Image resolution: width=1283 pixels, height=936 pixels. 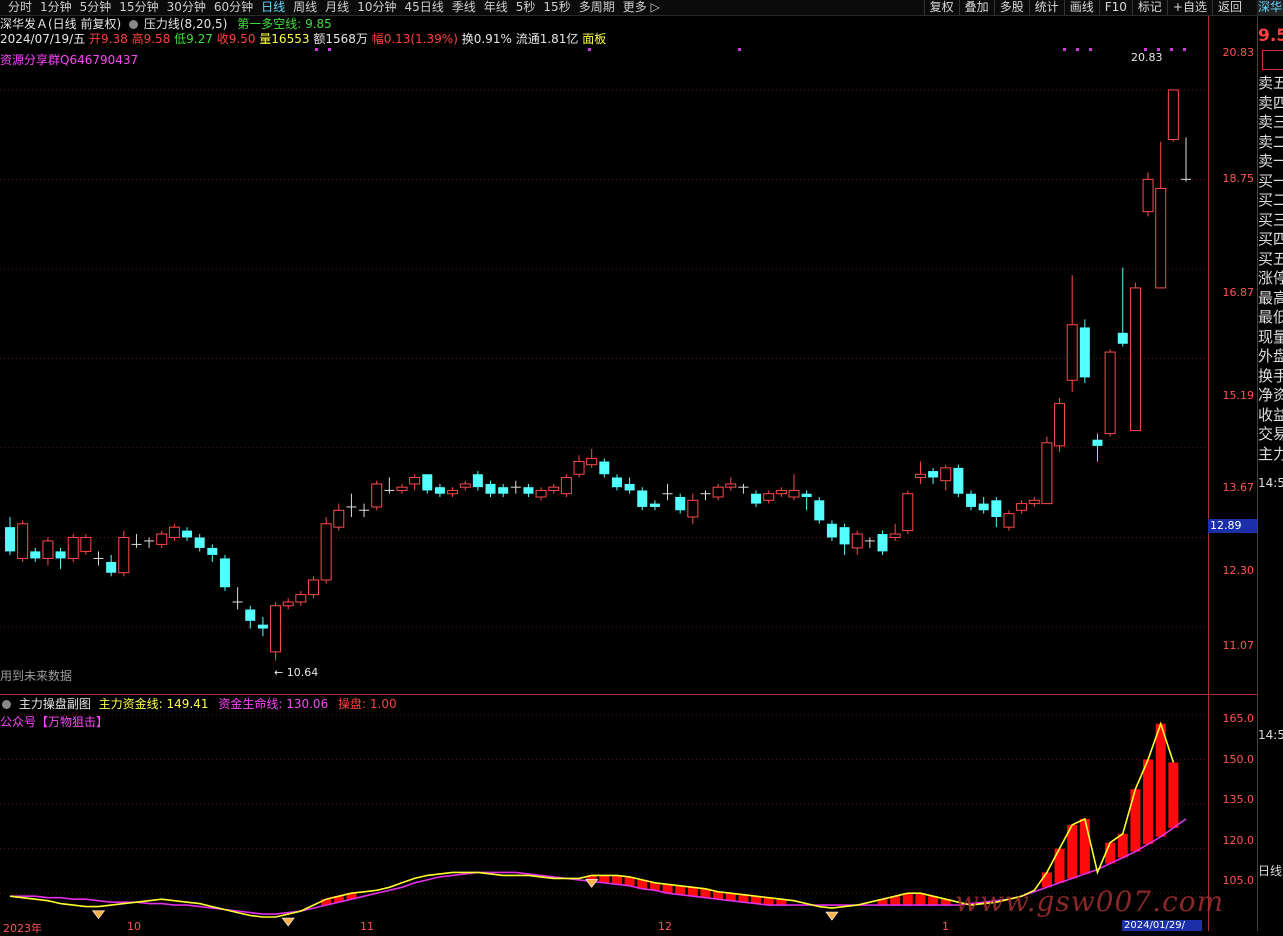 I want to click on panel-item: 换手, so click(x=1270, y=375).